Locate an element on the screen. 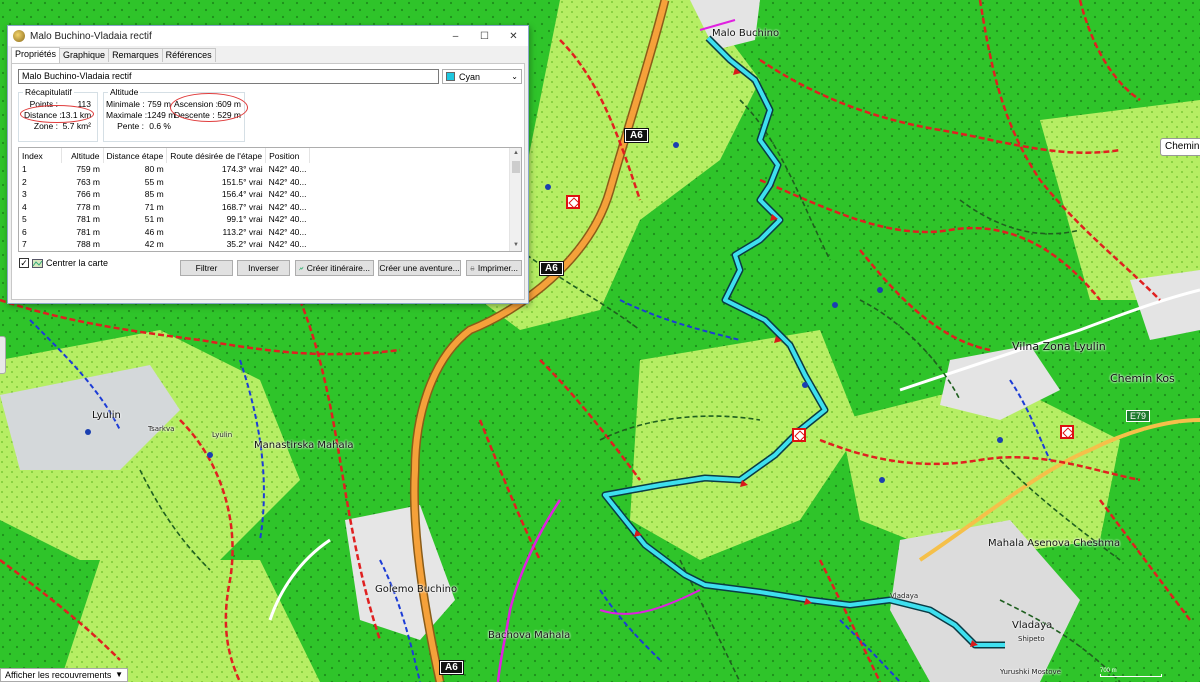 The image size is (1200, 682). map-search-suggestion: Chemin is located at coordinates (1180, 147).